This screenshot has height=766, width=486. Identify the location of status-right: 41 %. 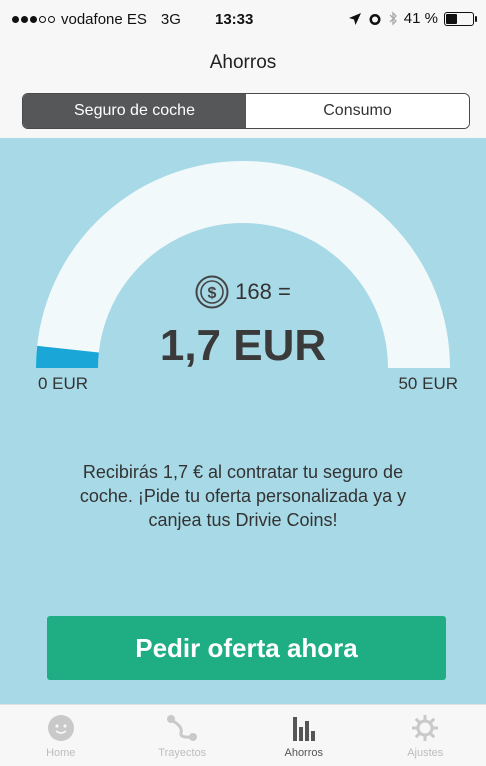
(412, 18).